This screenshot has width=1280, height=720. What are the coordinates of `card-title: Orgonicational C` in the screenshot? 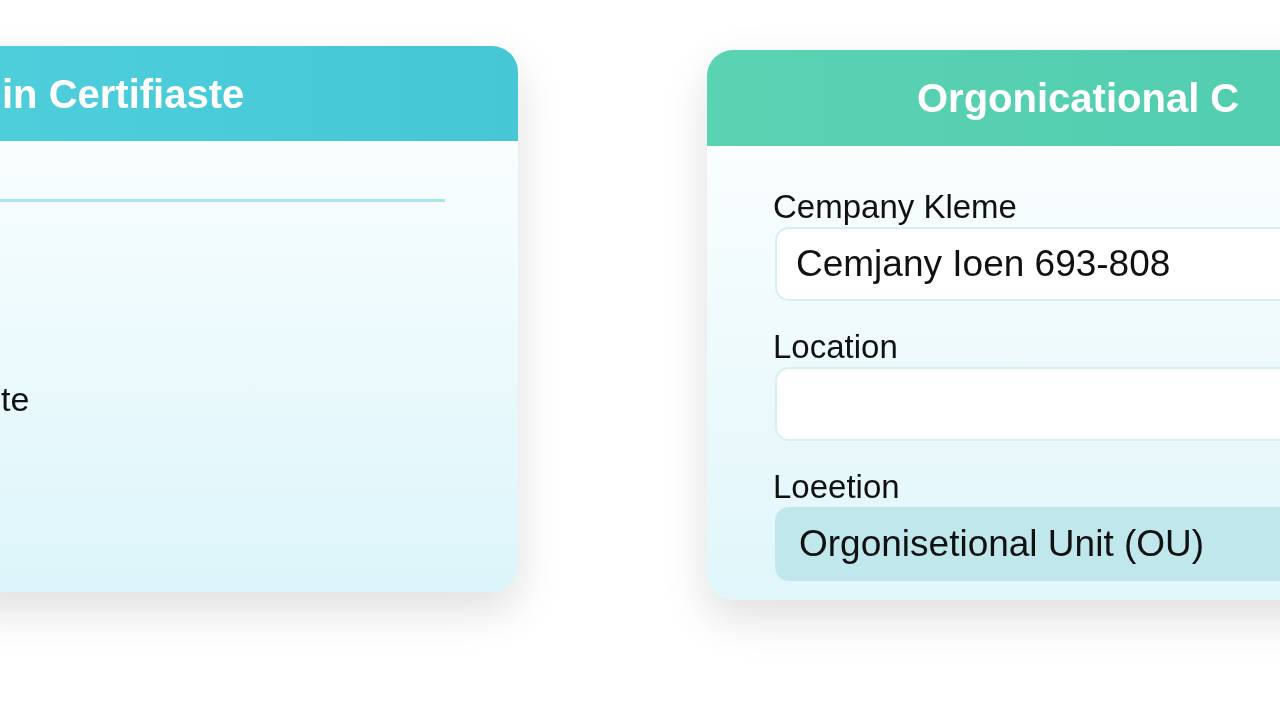 It's located at (1078, 98).